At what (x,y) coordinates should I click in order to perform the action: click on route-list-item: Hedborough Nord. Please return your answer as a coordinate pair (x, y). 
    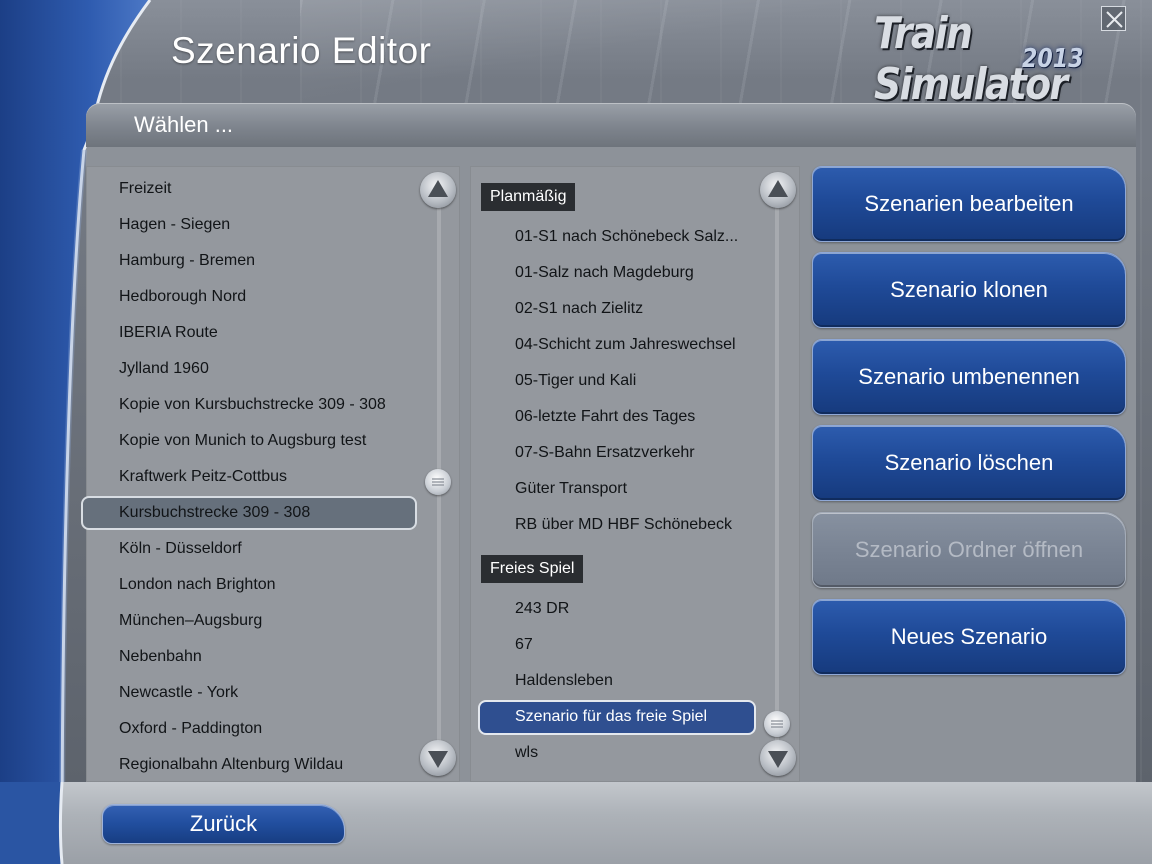
    Looking at the image, I should click on (182, 297).